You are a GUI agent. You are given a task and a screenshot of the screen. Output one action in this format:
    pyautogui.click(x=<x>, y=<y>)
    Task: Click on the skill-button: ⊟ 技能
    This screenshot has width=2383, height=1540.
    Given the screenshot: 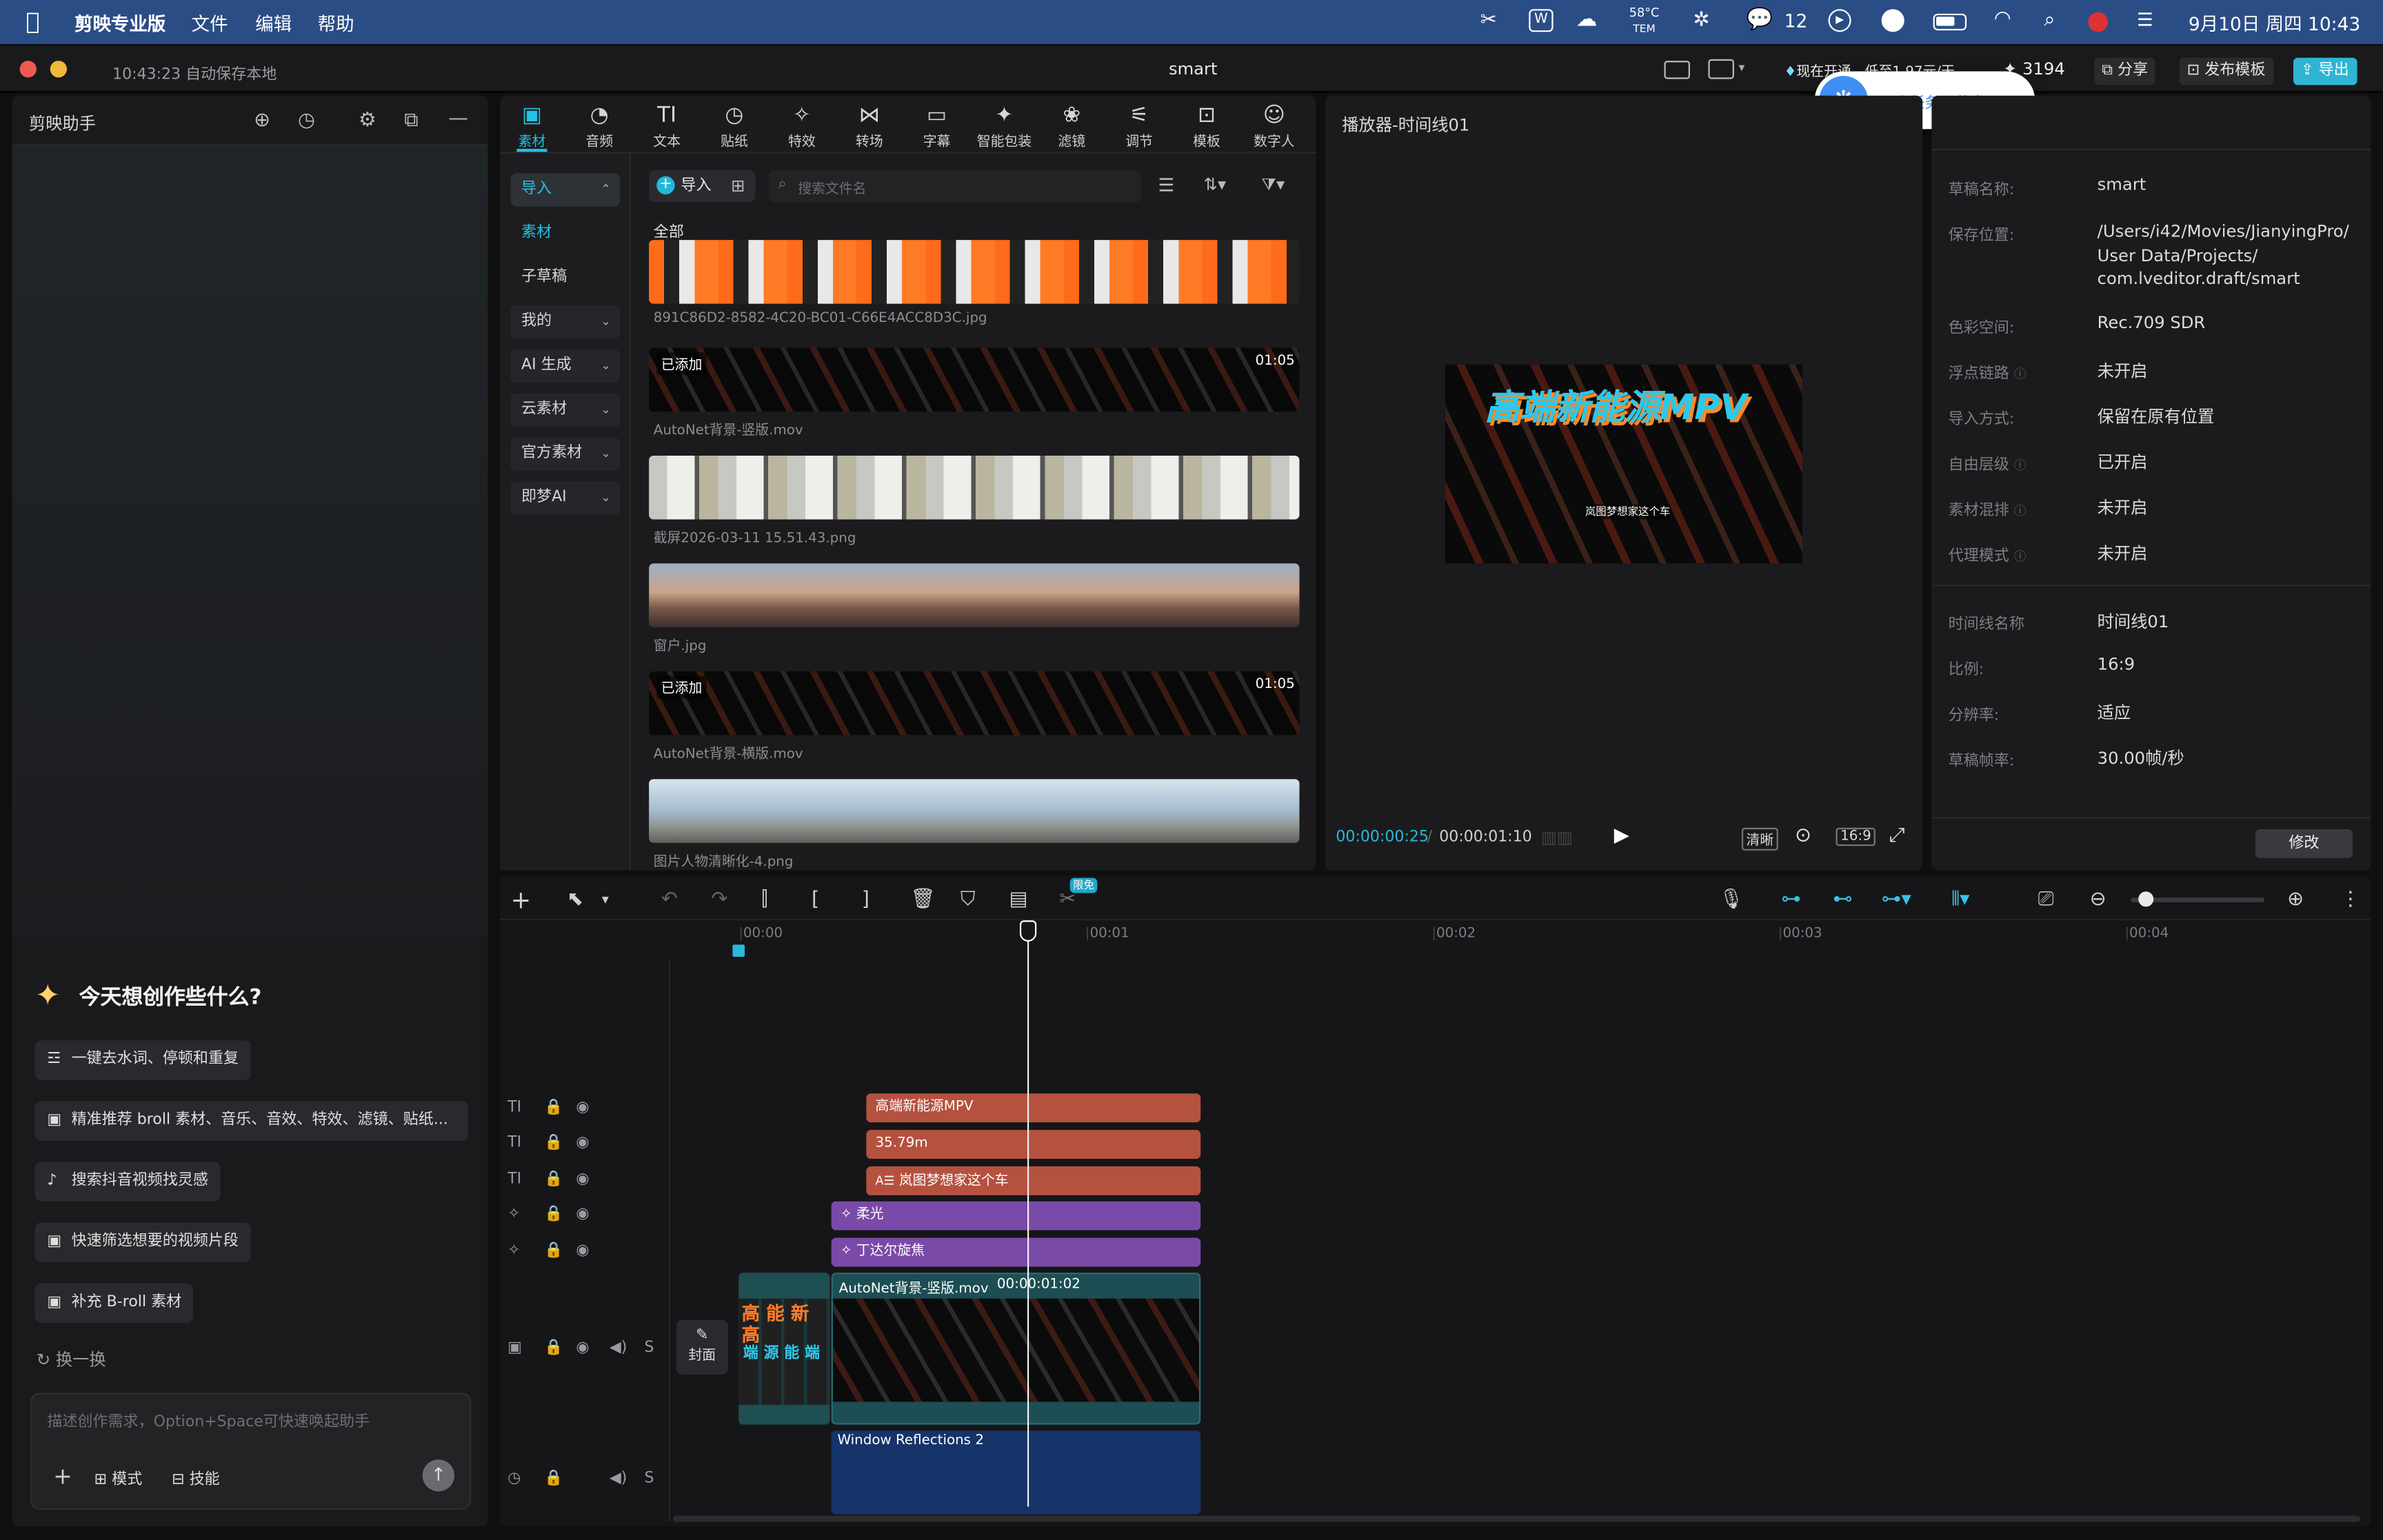 What is the action you would take?
    pyautogui.click(x=196, y=1477)
    